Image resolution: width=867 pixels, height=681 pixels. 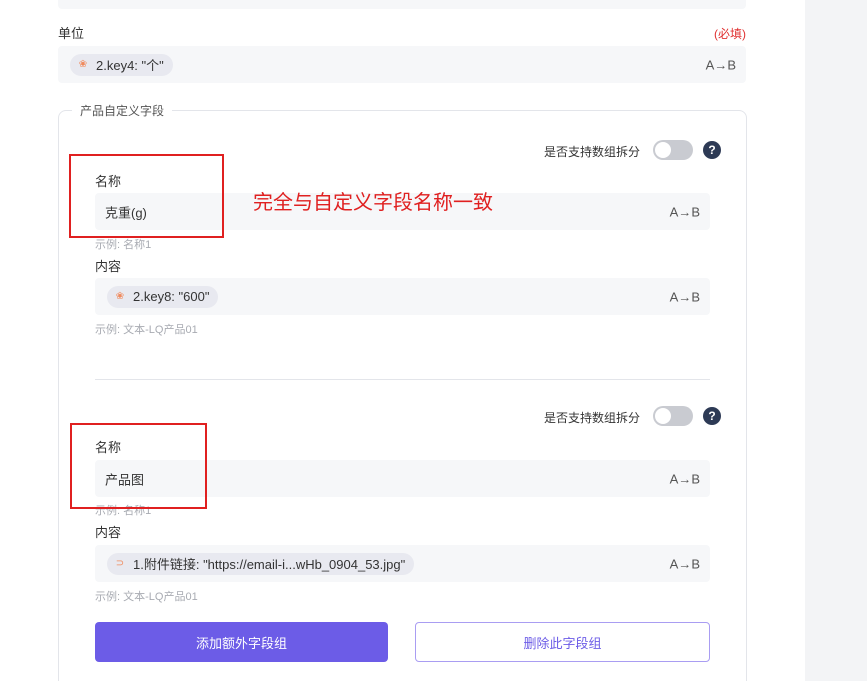 What do you see at coordinates (402, 4) in the screenshot?
I see `previous-field-input` at bounding box center [402, 4].